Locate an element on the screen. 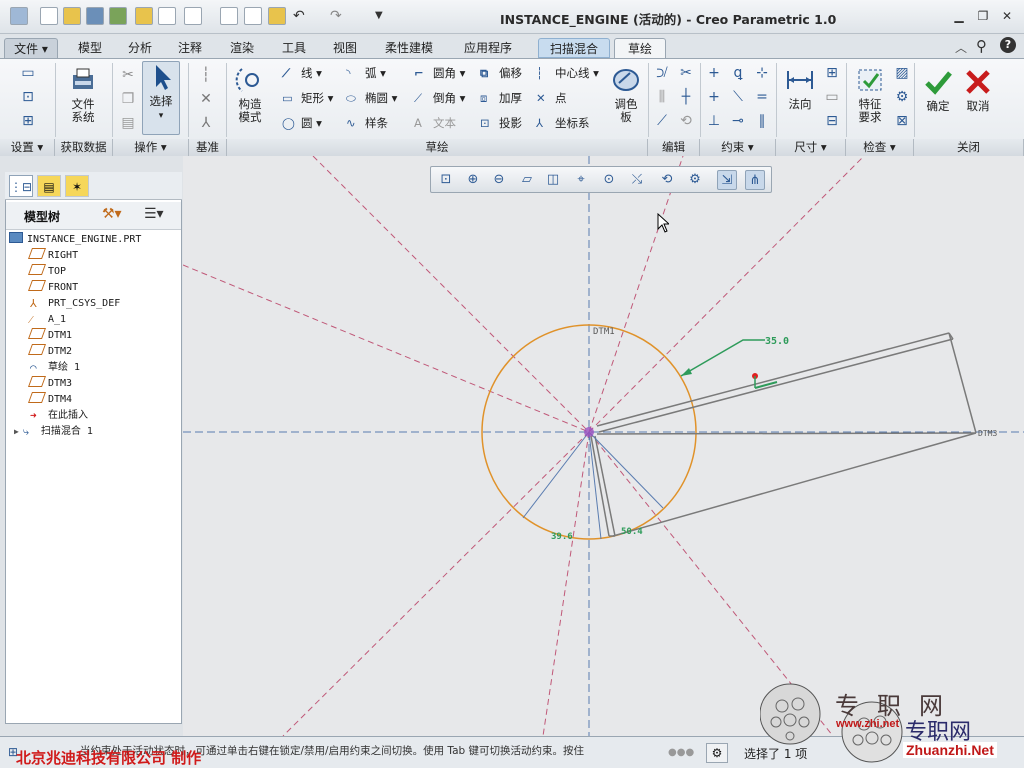 This screenshot has height=768, width=1024. highlight-open-ends-icon: ⚙ is located at coordinates (902, 97).